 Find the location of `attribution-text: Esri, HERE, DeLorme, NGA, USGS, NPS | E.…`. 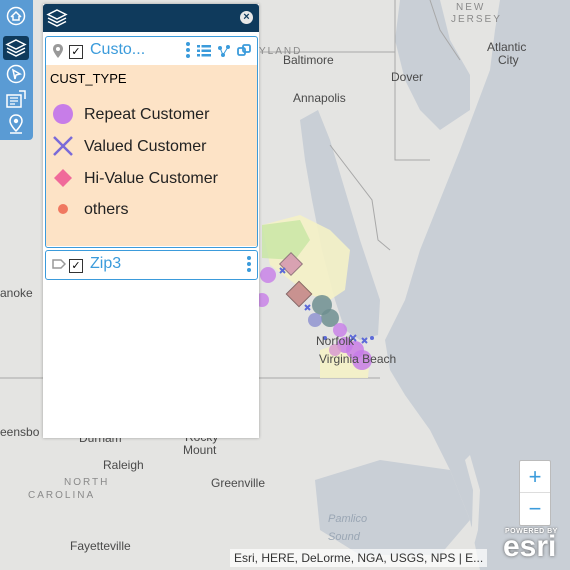

attribution-text: Esri, HERE, DeLorme, NGA, USGS, NPS | E.… is located at coordinates (359, 558).